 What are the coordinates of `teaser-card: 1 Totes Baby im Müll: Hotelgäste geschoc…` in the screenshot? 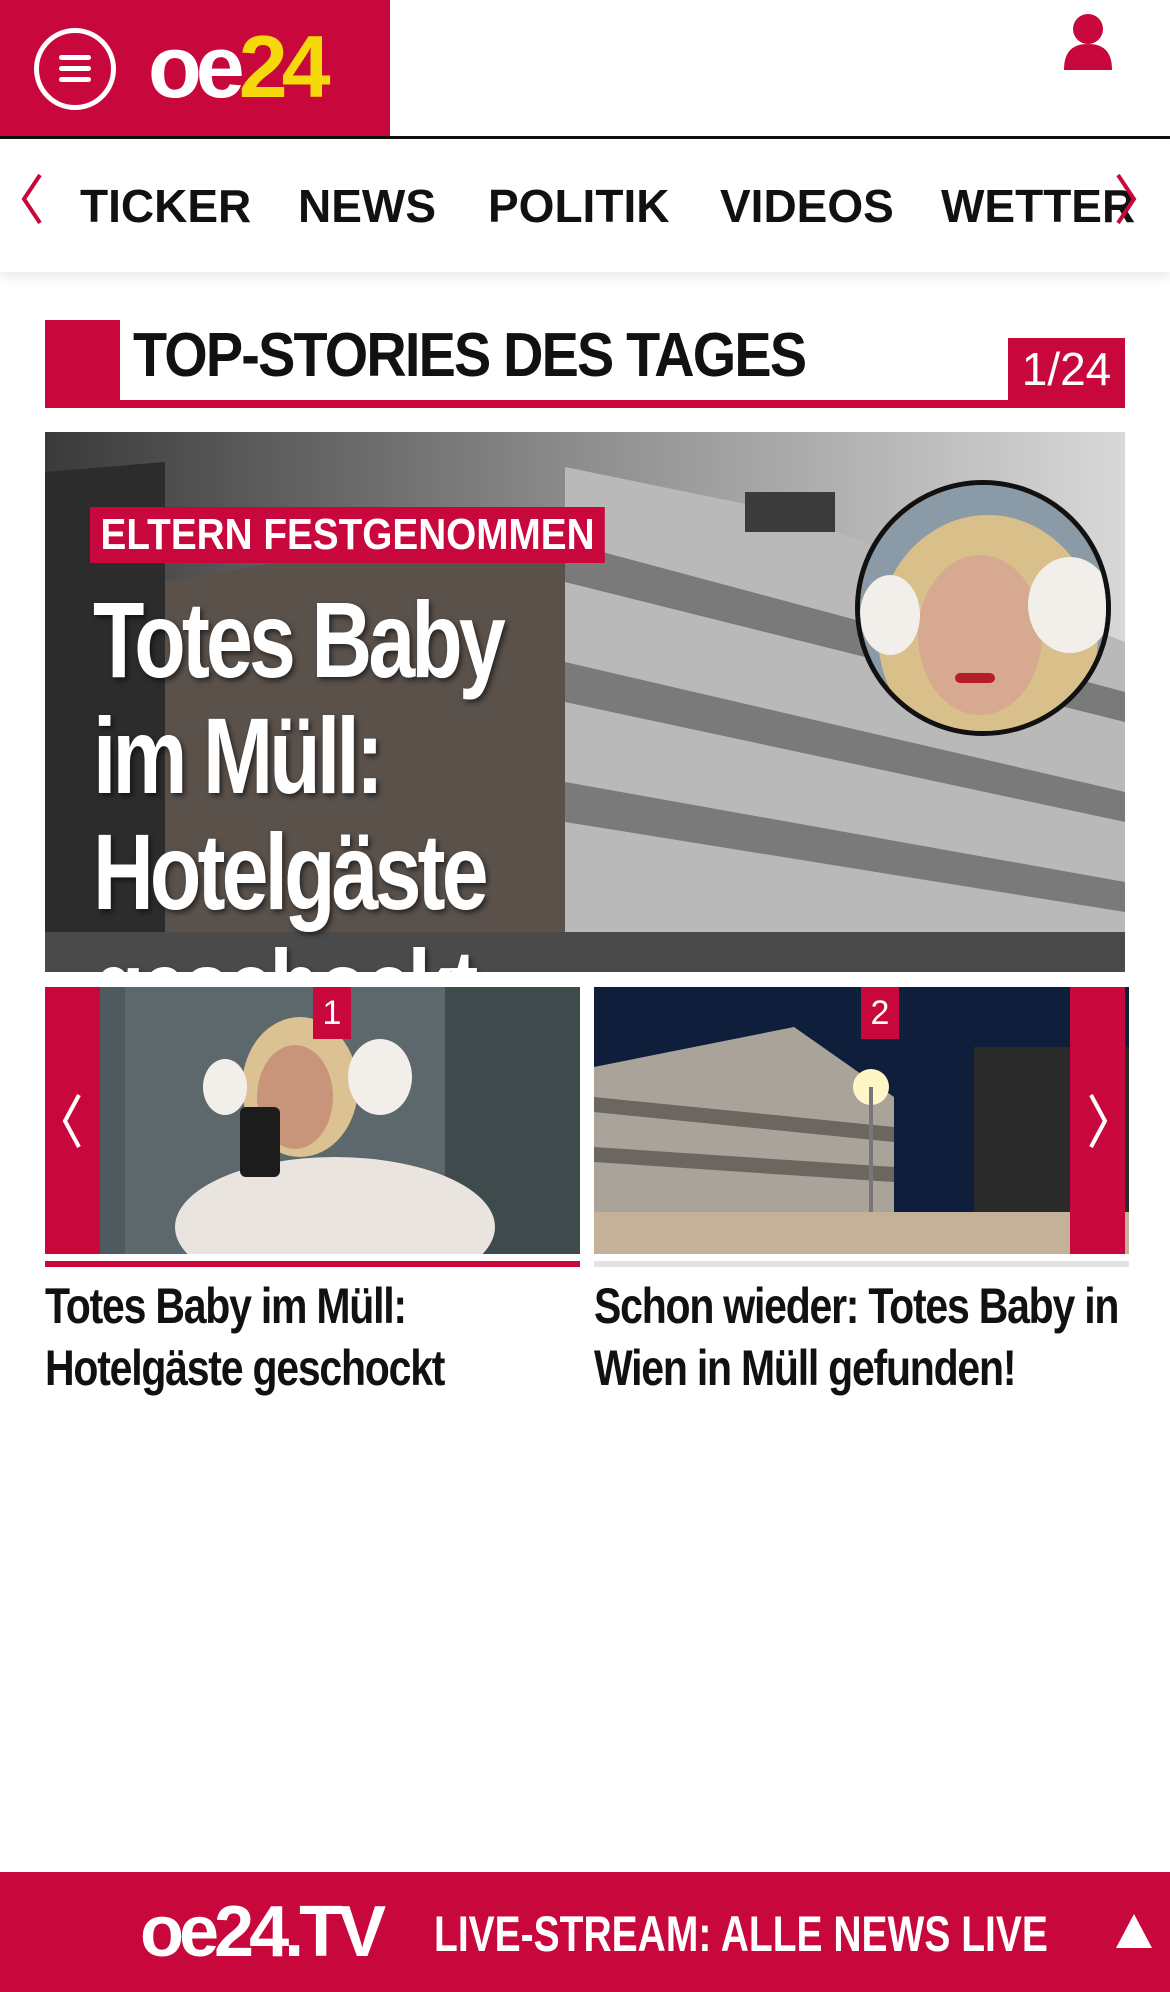 It's located at (312, 1193).